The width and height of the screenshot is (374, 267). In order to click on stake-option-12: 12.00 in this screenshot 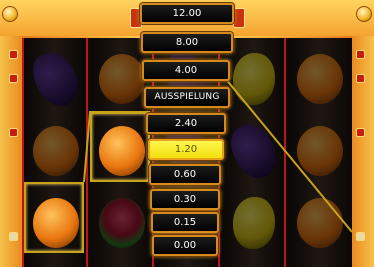, I will do `click(187, 13)`.